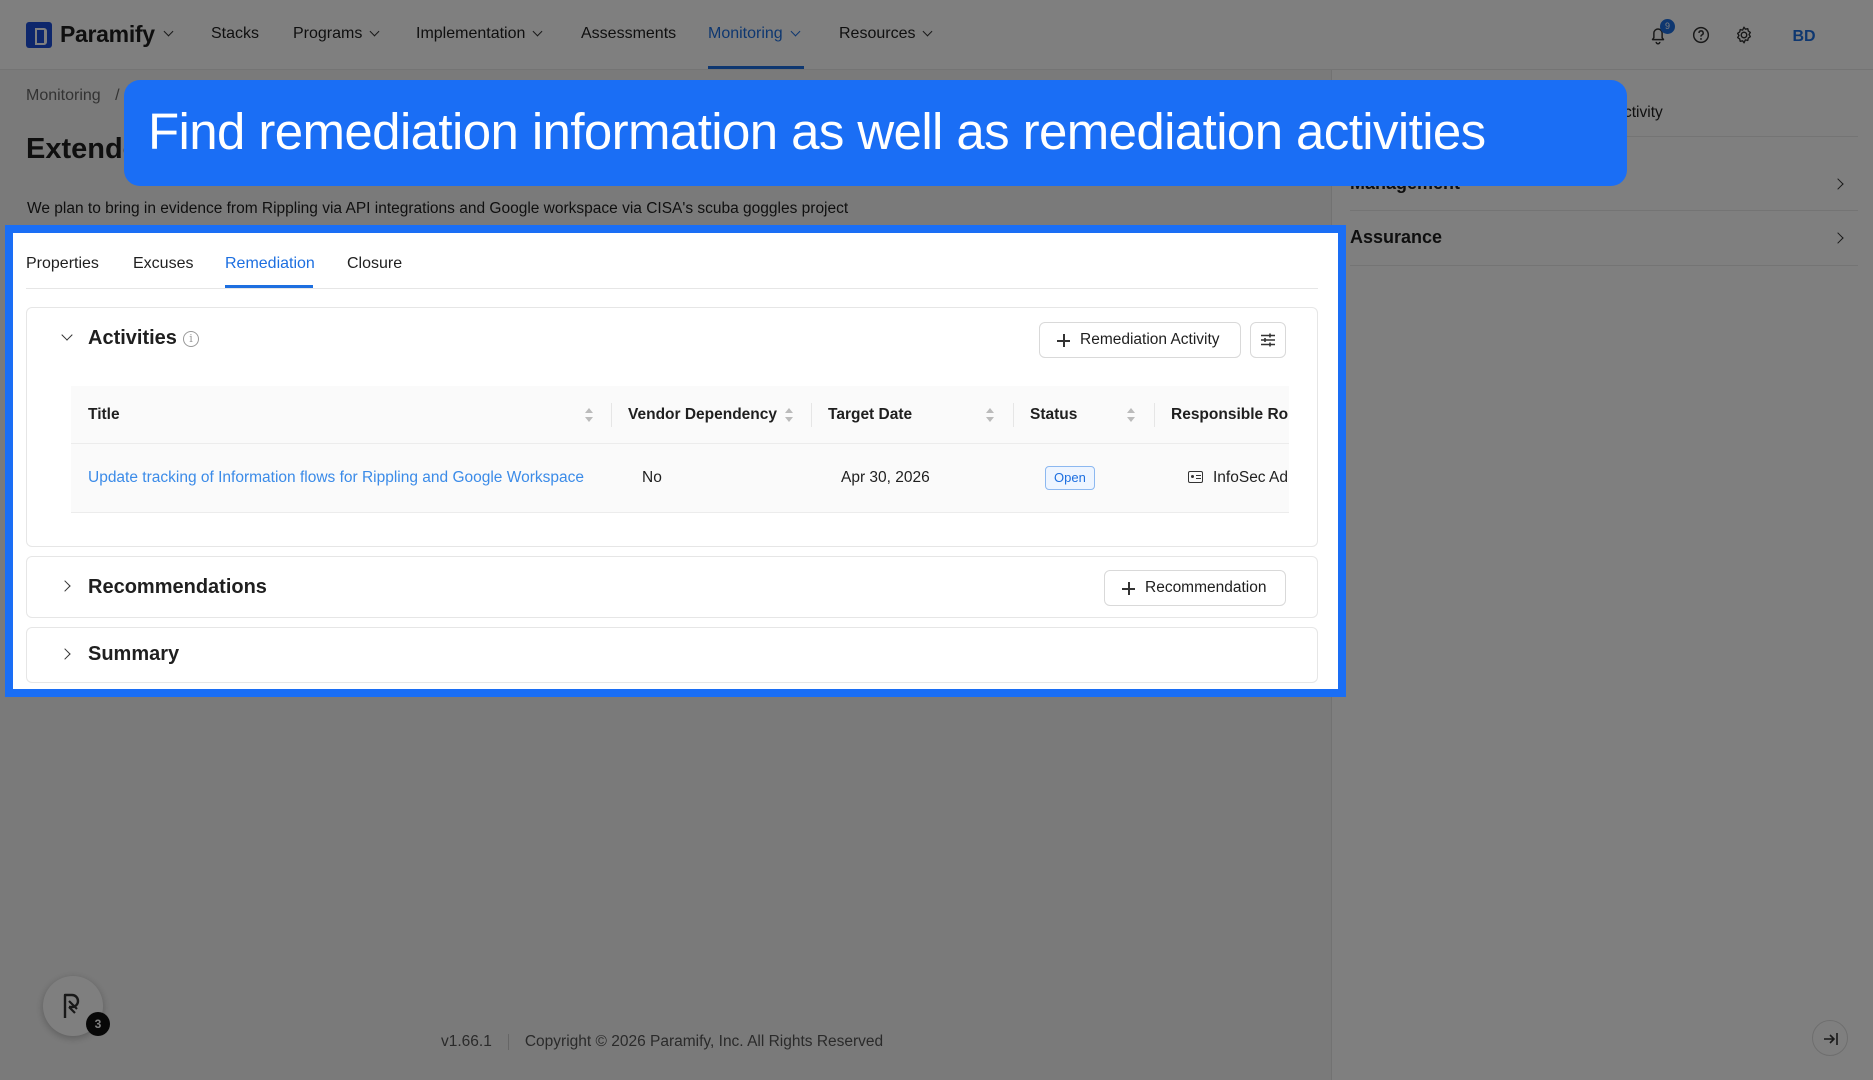 The height and width of the screenshot is (1080, 1873). Describe the element at coordinates (672, 288) in the screenshot. I see `tabs-divider` at that location.